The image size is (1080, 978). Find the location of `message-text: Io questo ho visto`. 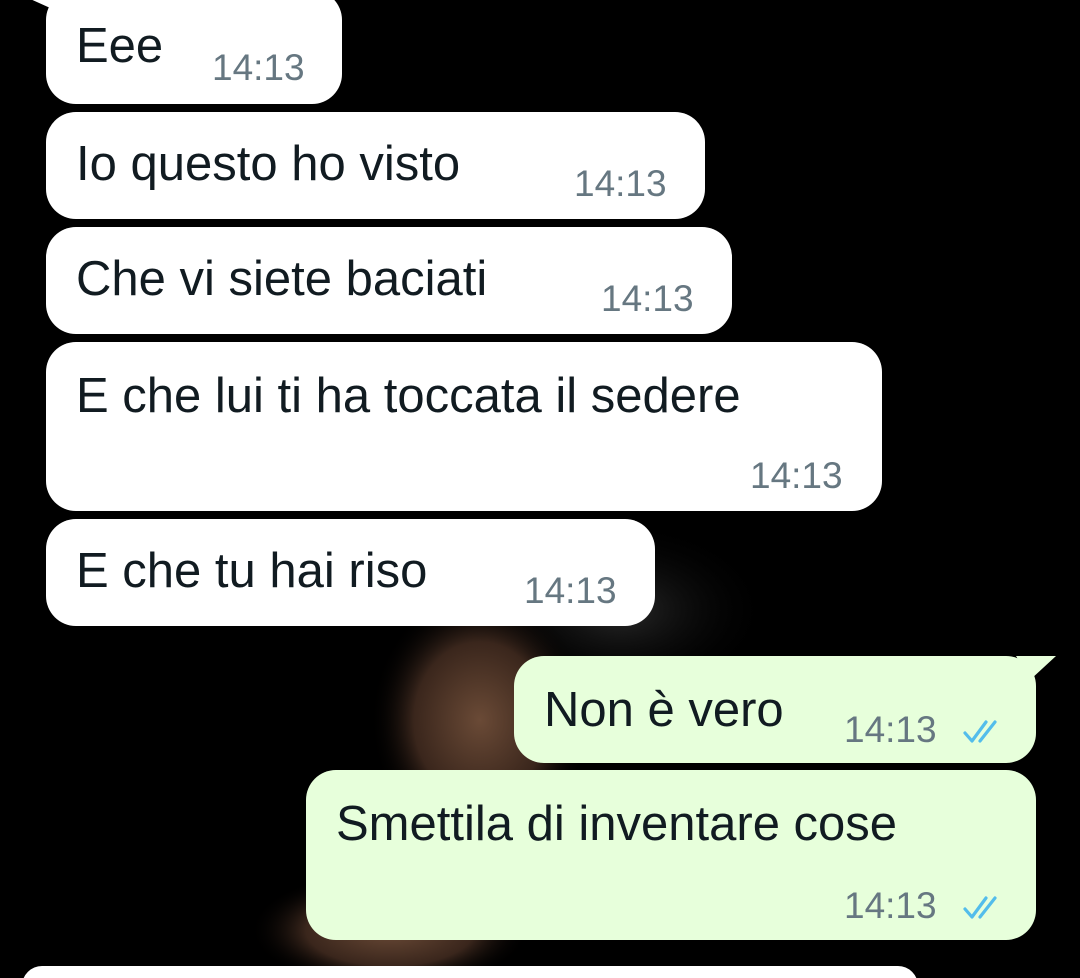

message-text: Io questo ho visto is located at coordinates (268, 164).